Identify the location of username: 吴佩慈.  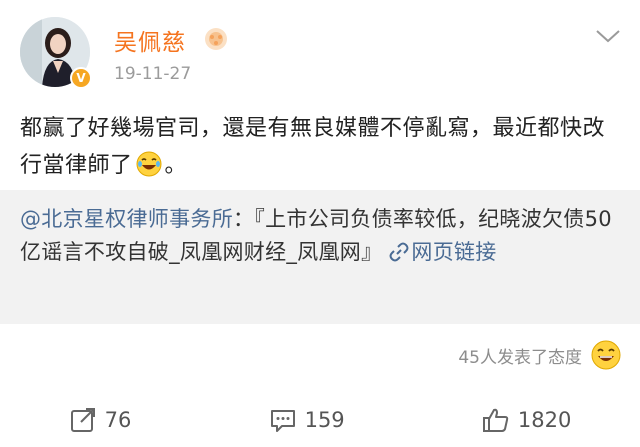
(150, 40).